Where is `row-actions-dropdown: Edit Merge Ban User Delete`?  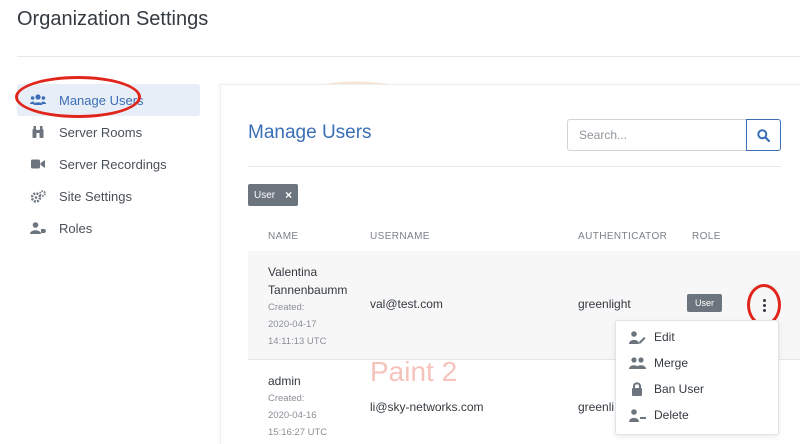 row-actions-dropdown: Edit Merge Ban User Delete is located at coordinates (697, 377).